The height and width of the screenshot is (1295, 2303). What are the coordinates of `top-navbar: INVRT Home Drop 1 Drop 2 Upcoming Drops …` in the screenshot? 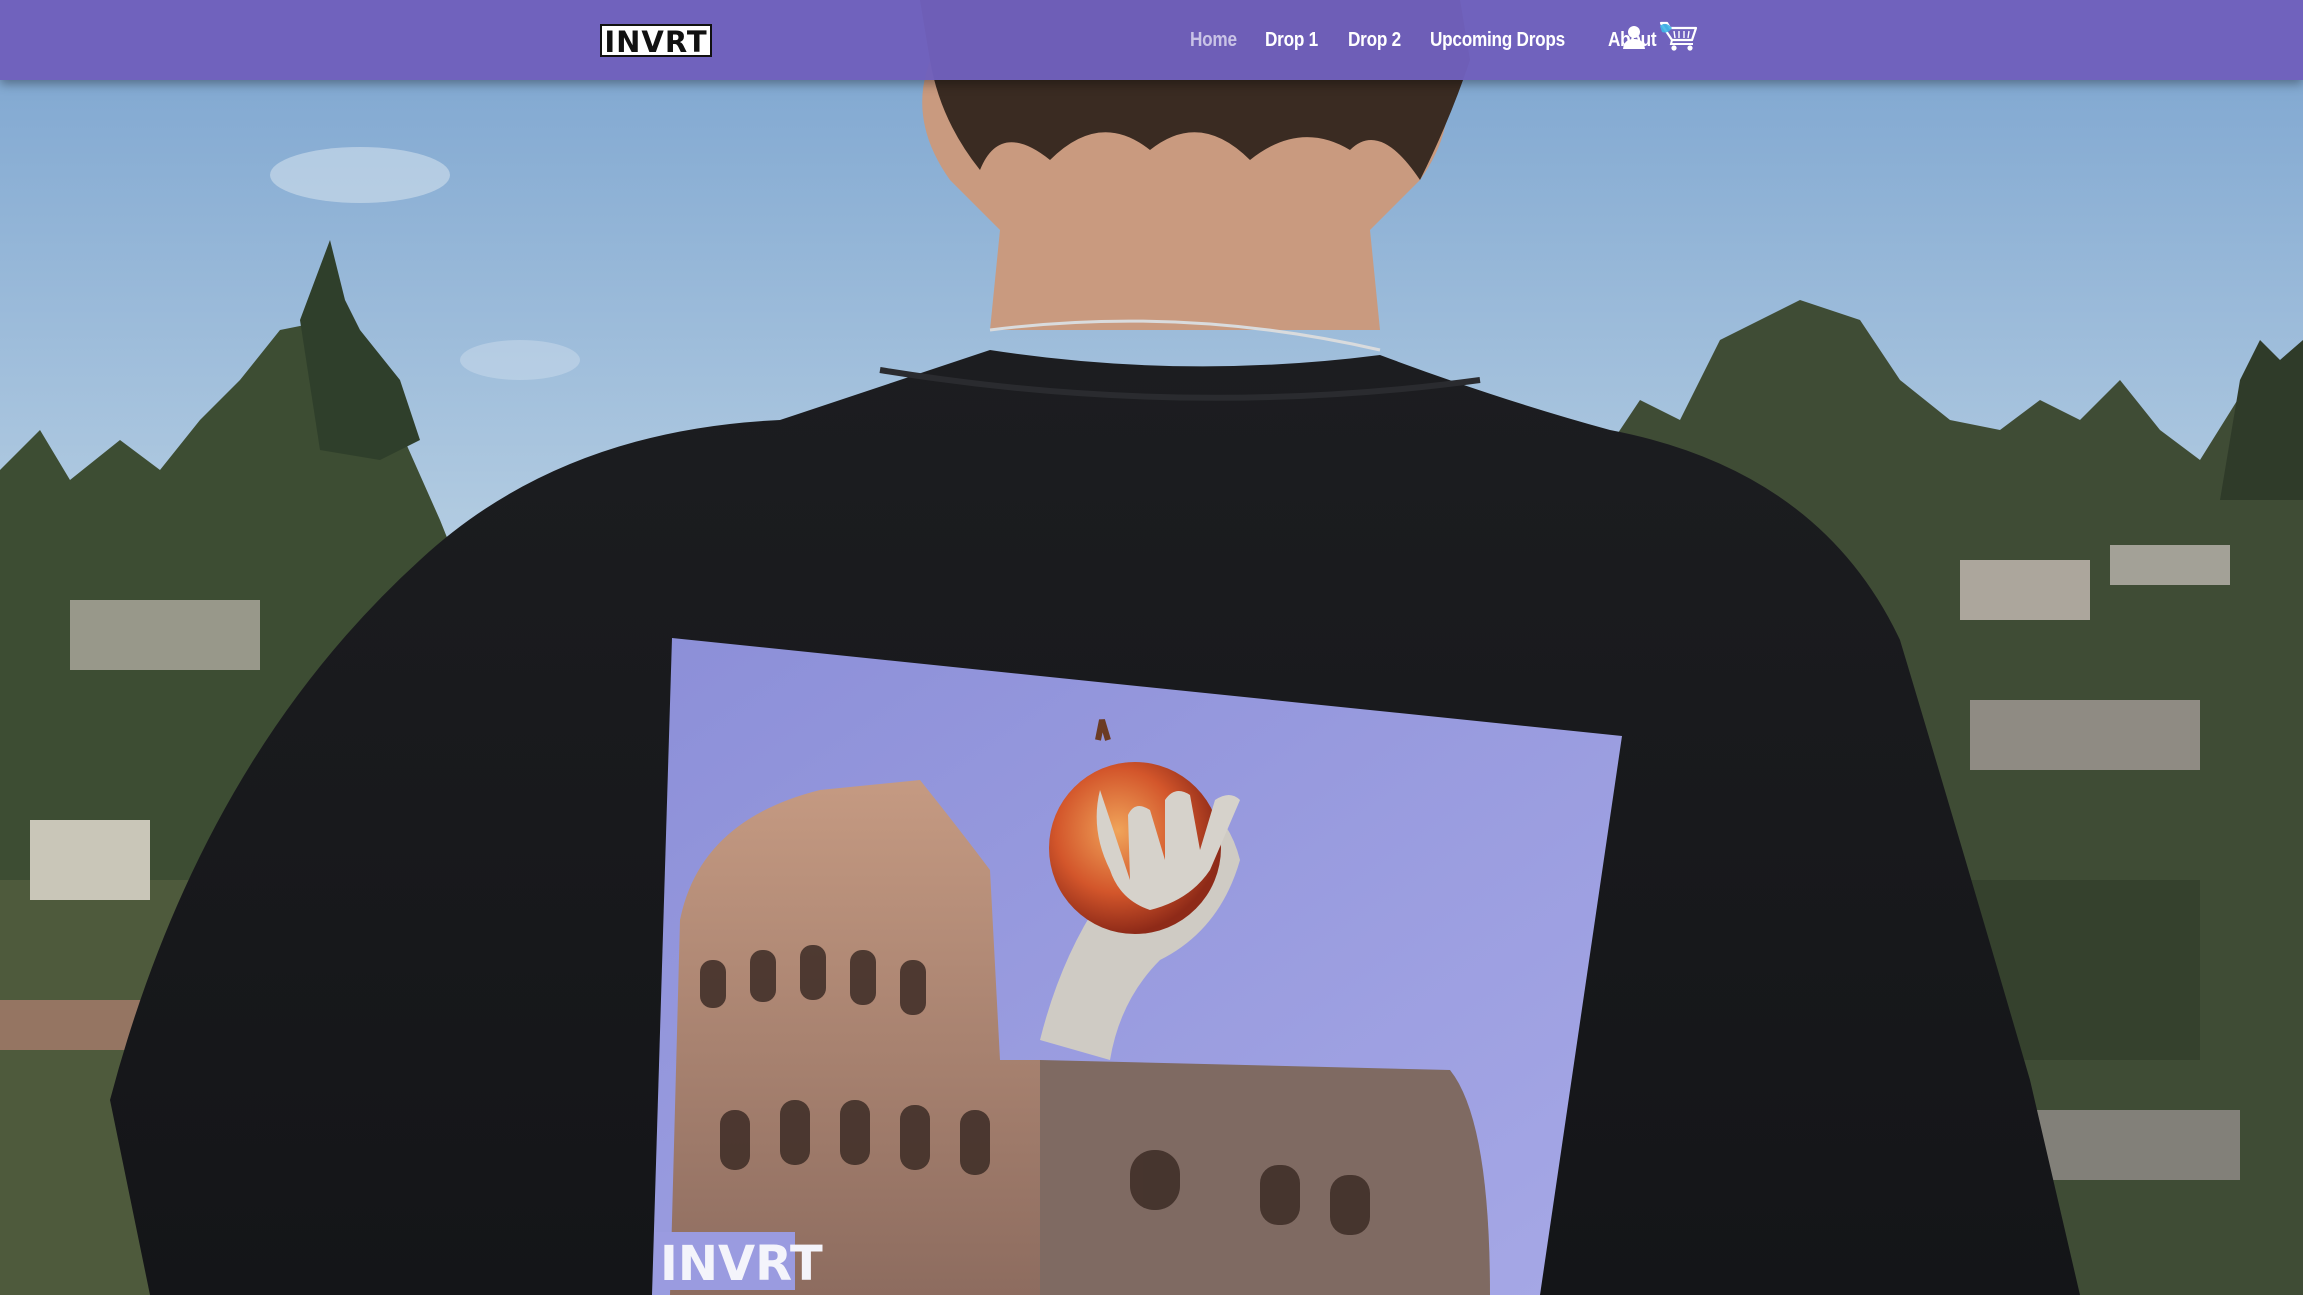 It's located at (1151, 40).